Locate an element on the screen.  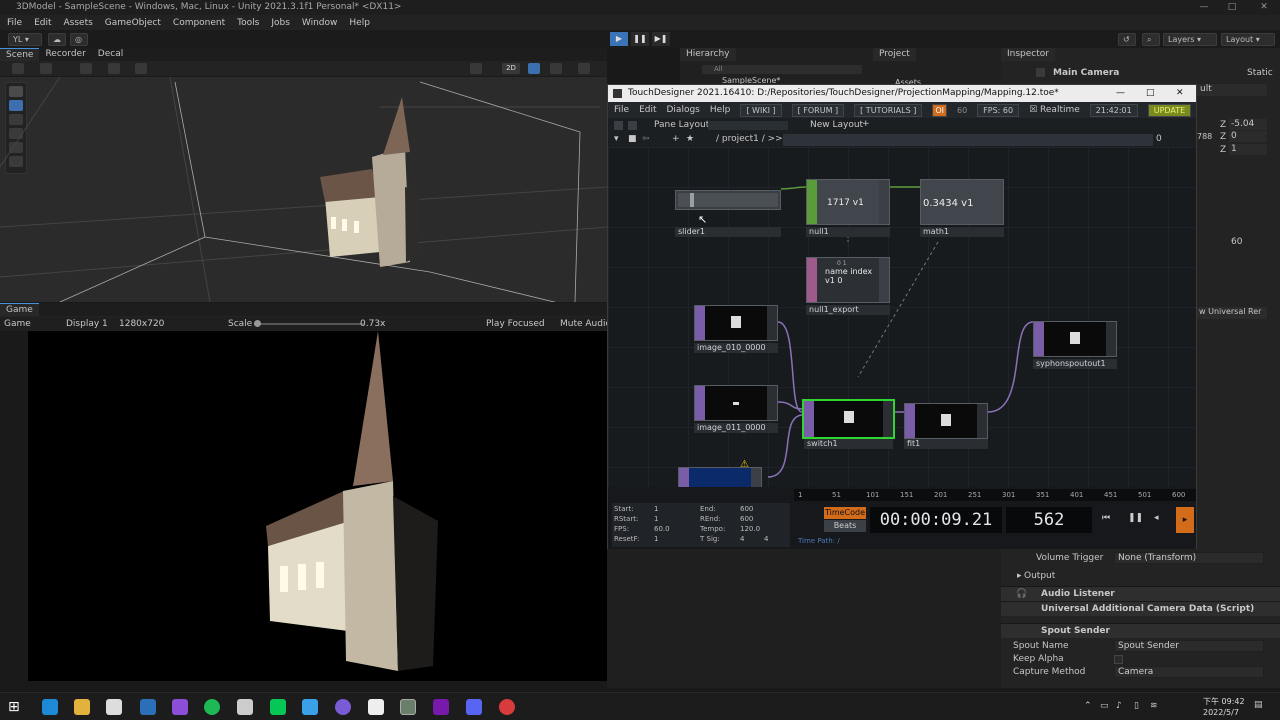
preset-dropdown: ult is located at coordinates (1232, 90).